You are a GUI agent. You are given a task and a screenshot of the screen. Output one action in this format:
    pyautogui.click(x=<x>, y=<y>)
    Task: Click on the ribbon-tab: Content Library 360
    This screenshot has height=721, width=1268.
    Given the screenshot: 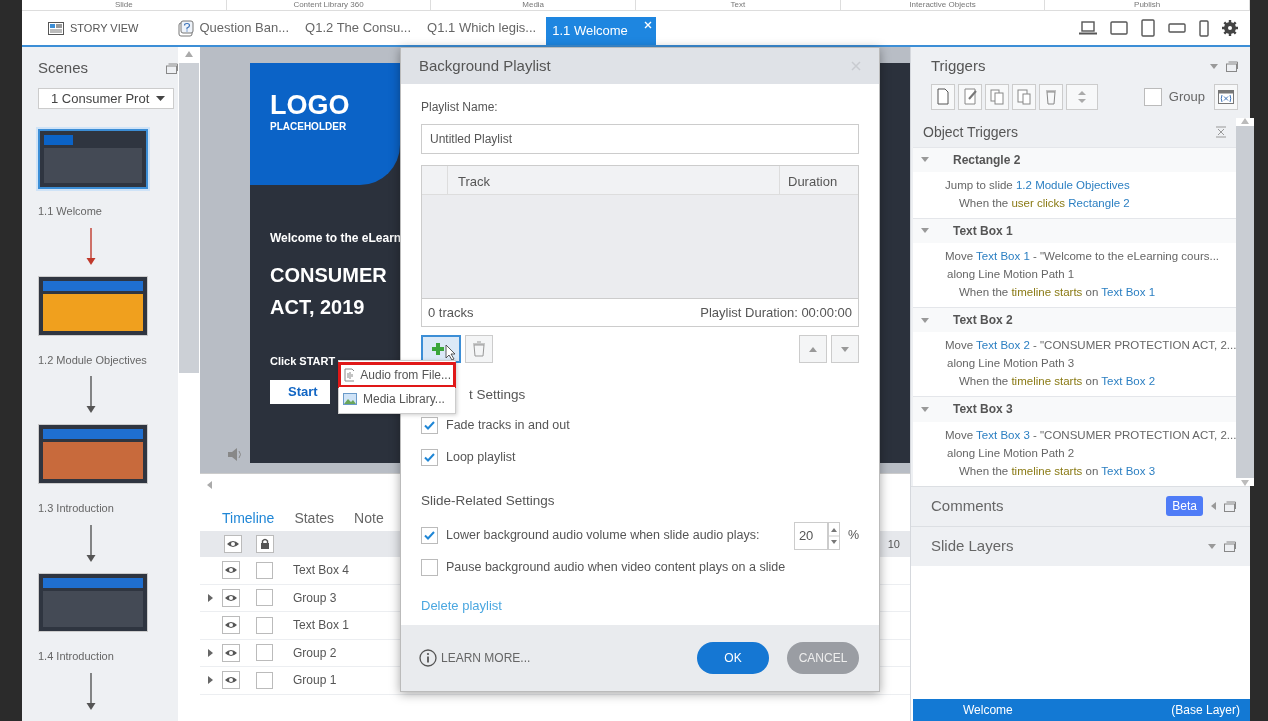 What is the action you would take?
    pyautogui.click(x=329, y=5)
    